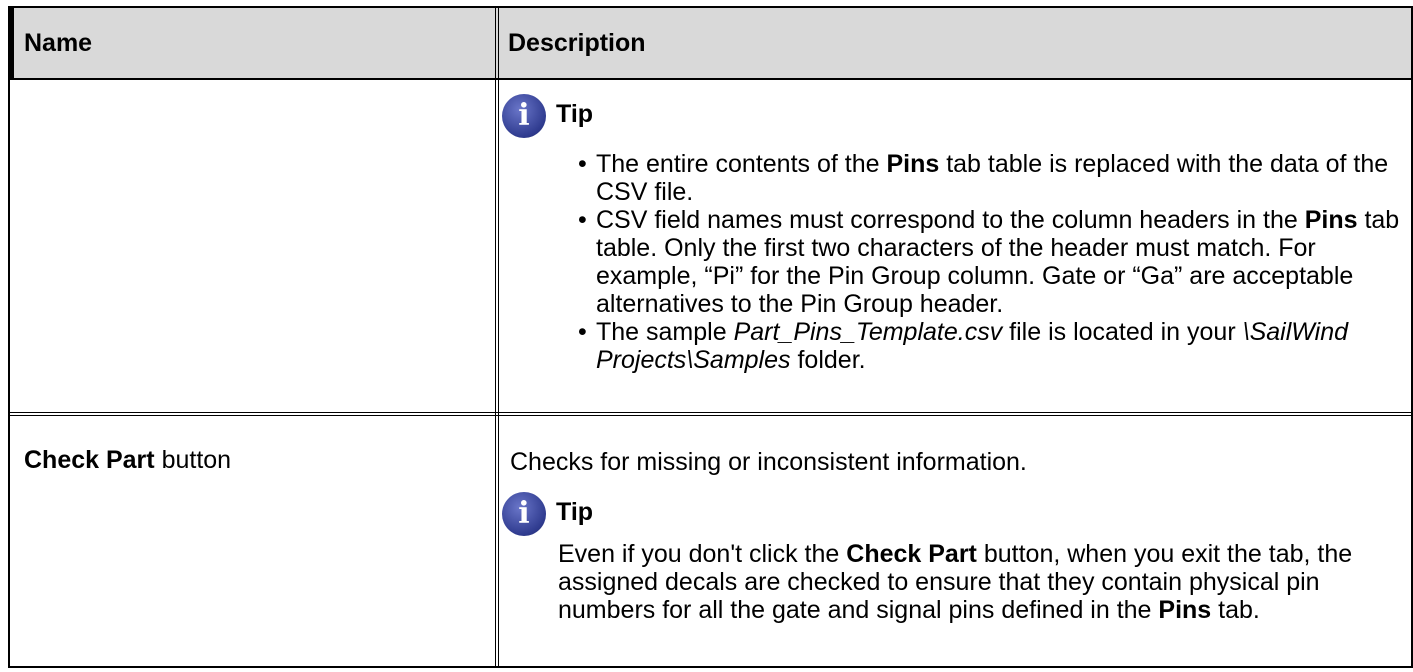 The height and width of the screenshot is (672, 1413). Describe the element at coordinates (58, 43) in the screenshot. I see `header-name: Name` at that location.